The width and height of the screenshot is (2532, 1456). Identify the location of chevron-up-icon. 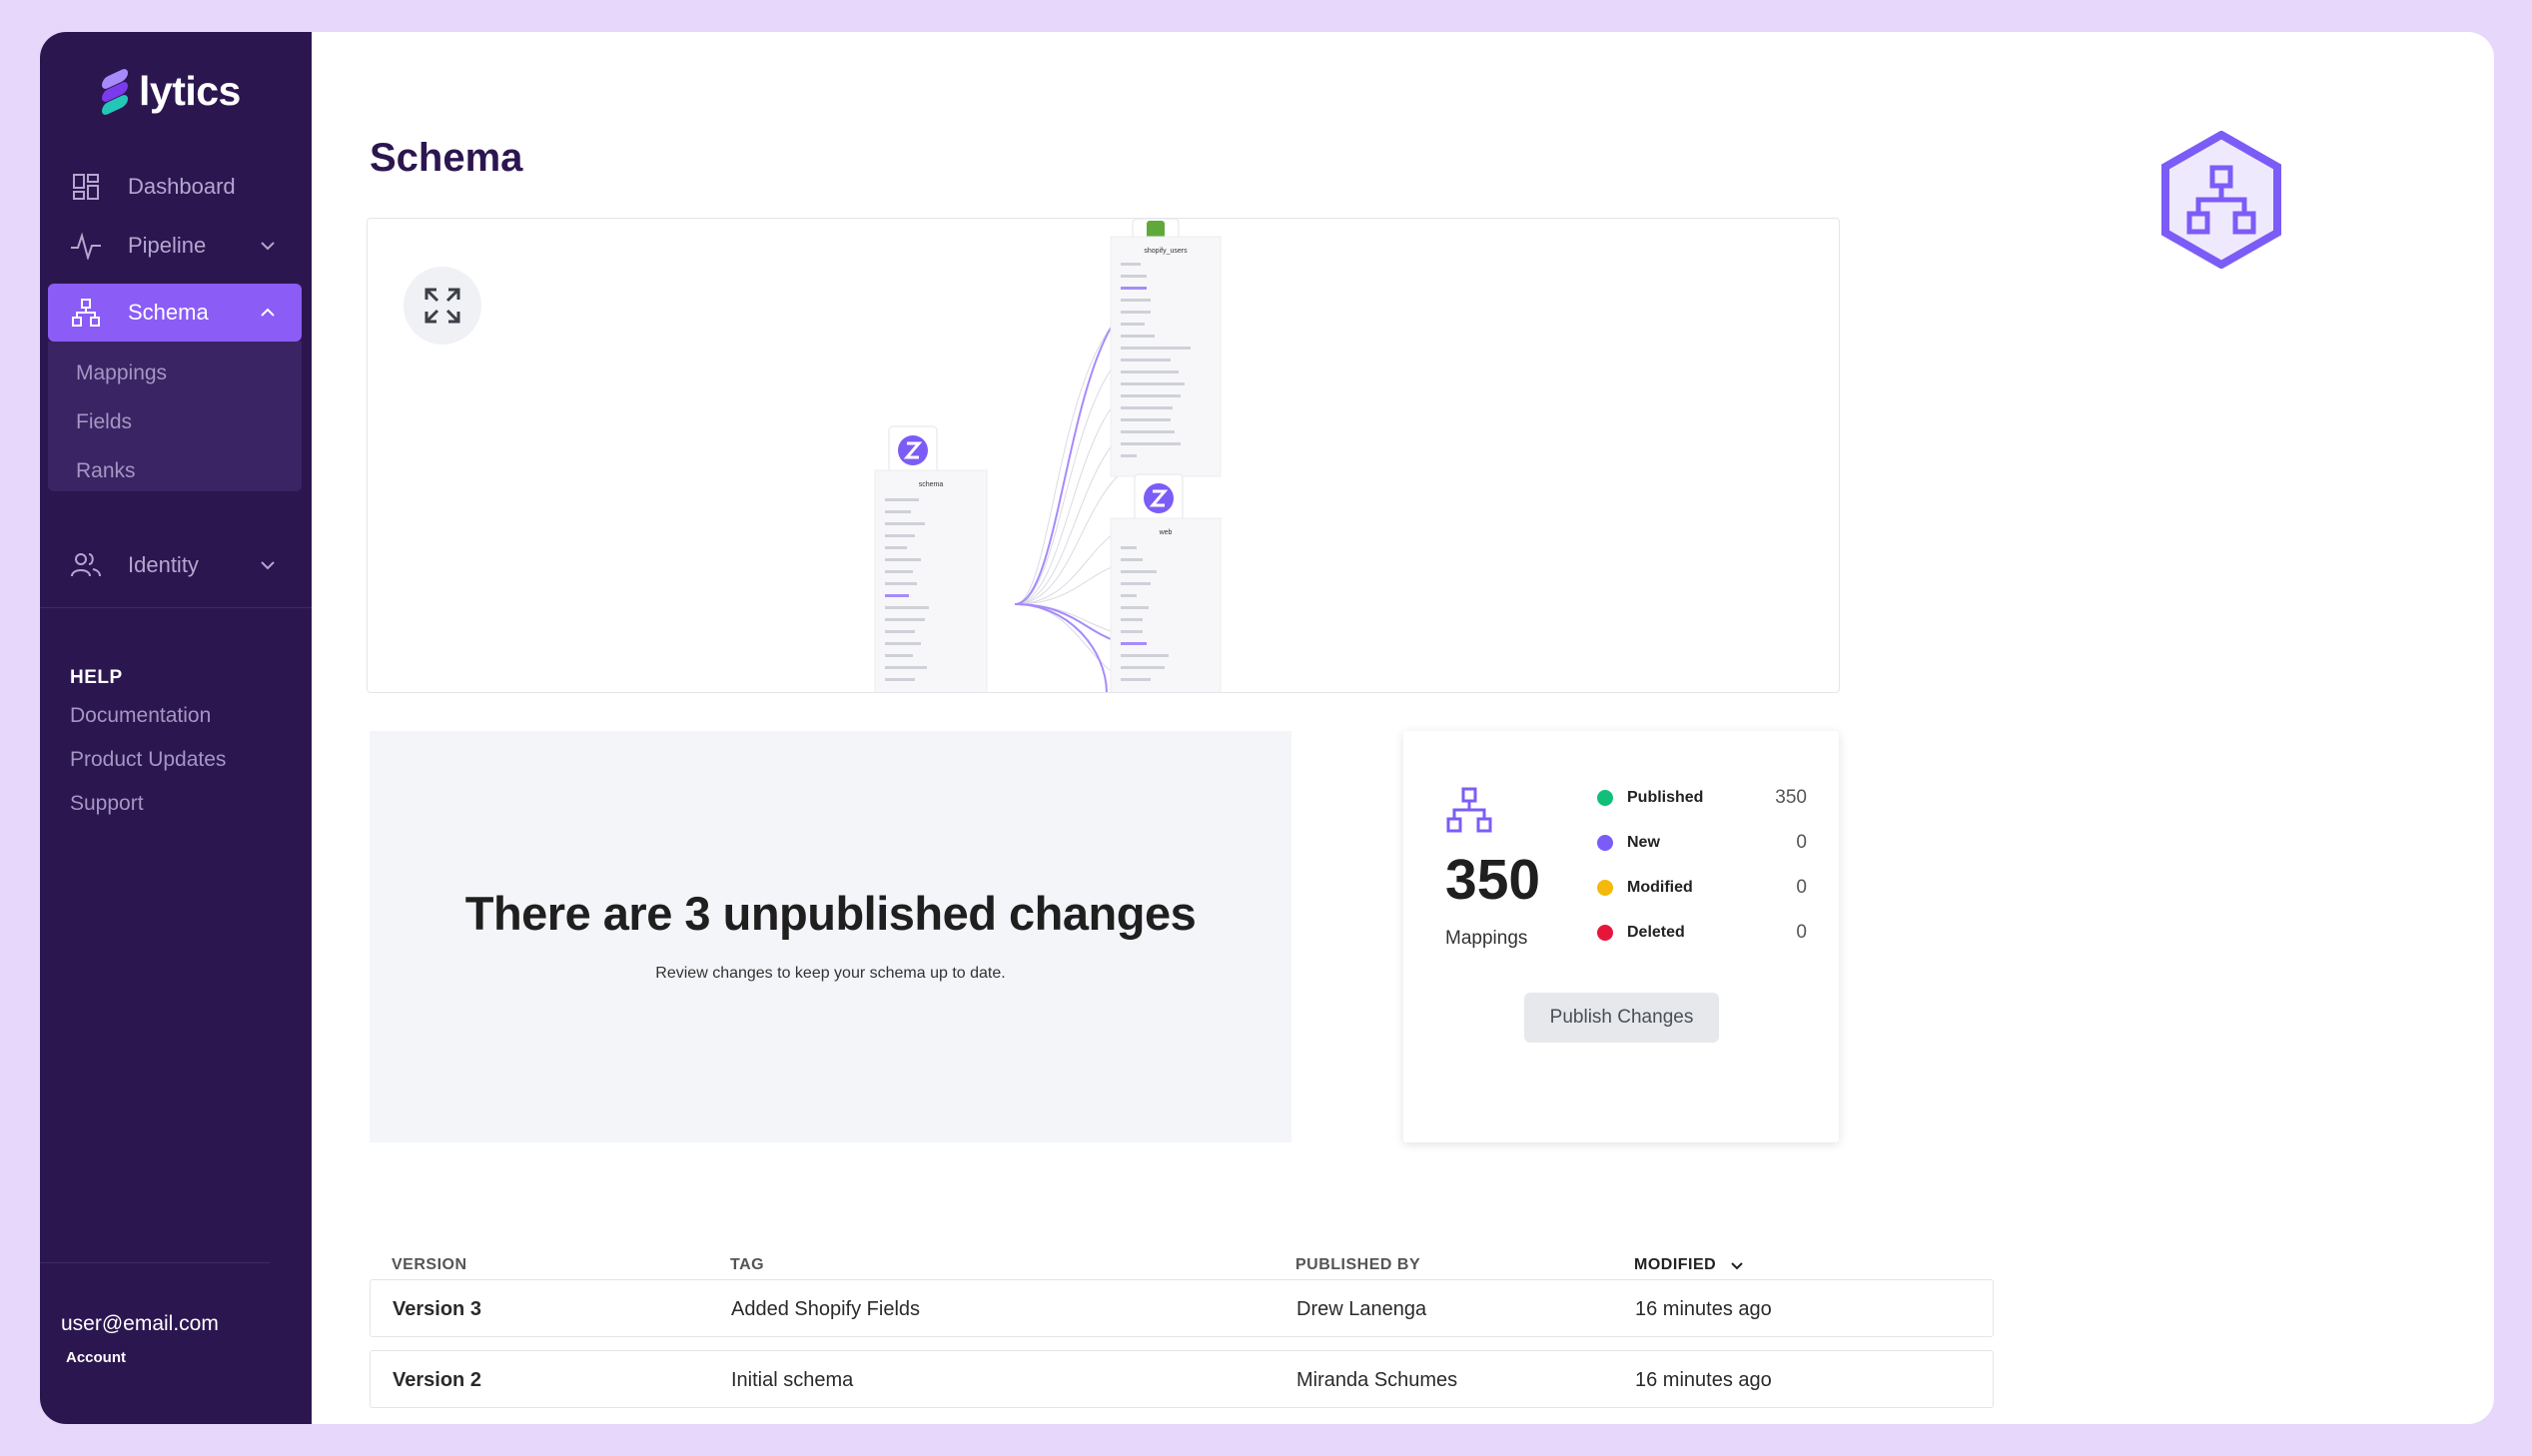
(268, 312).